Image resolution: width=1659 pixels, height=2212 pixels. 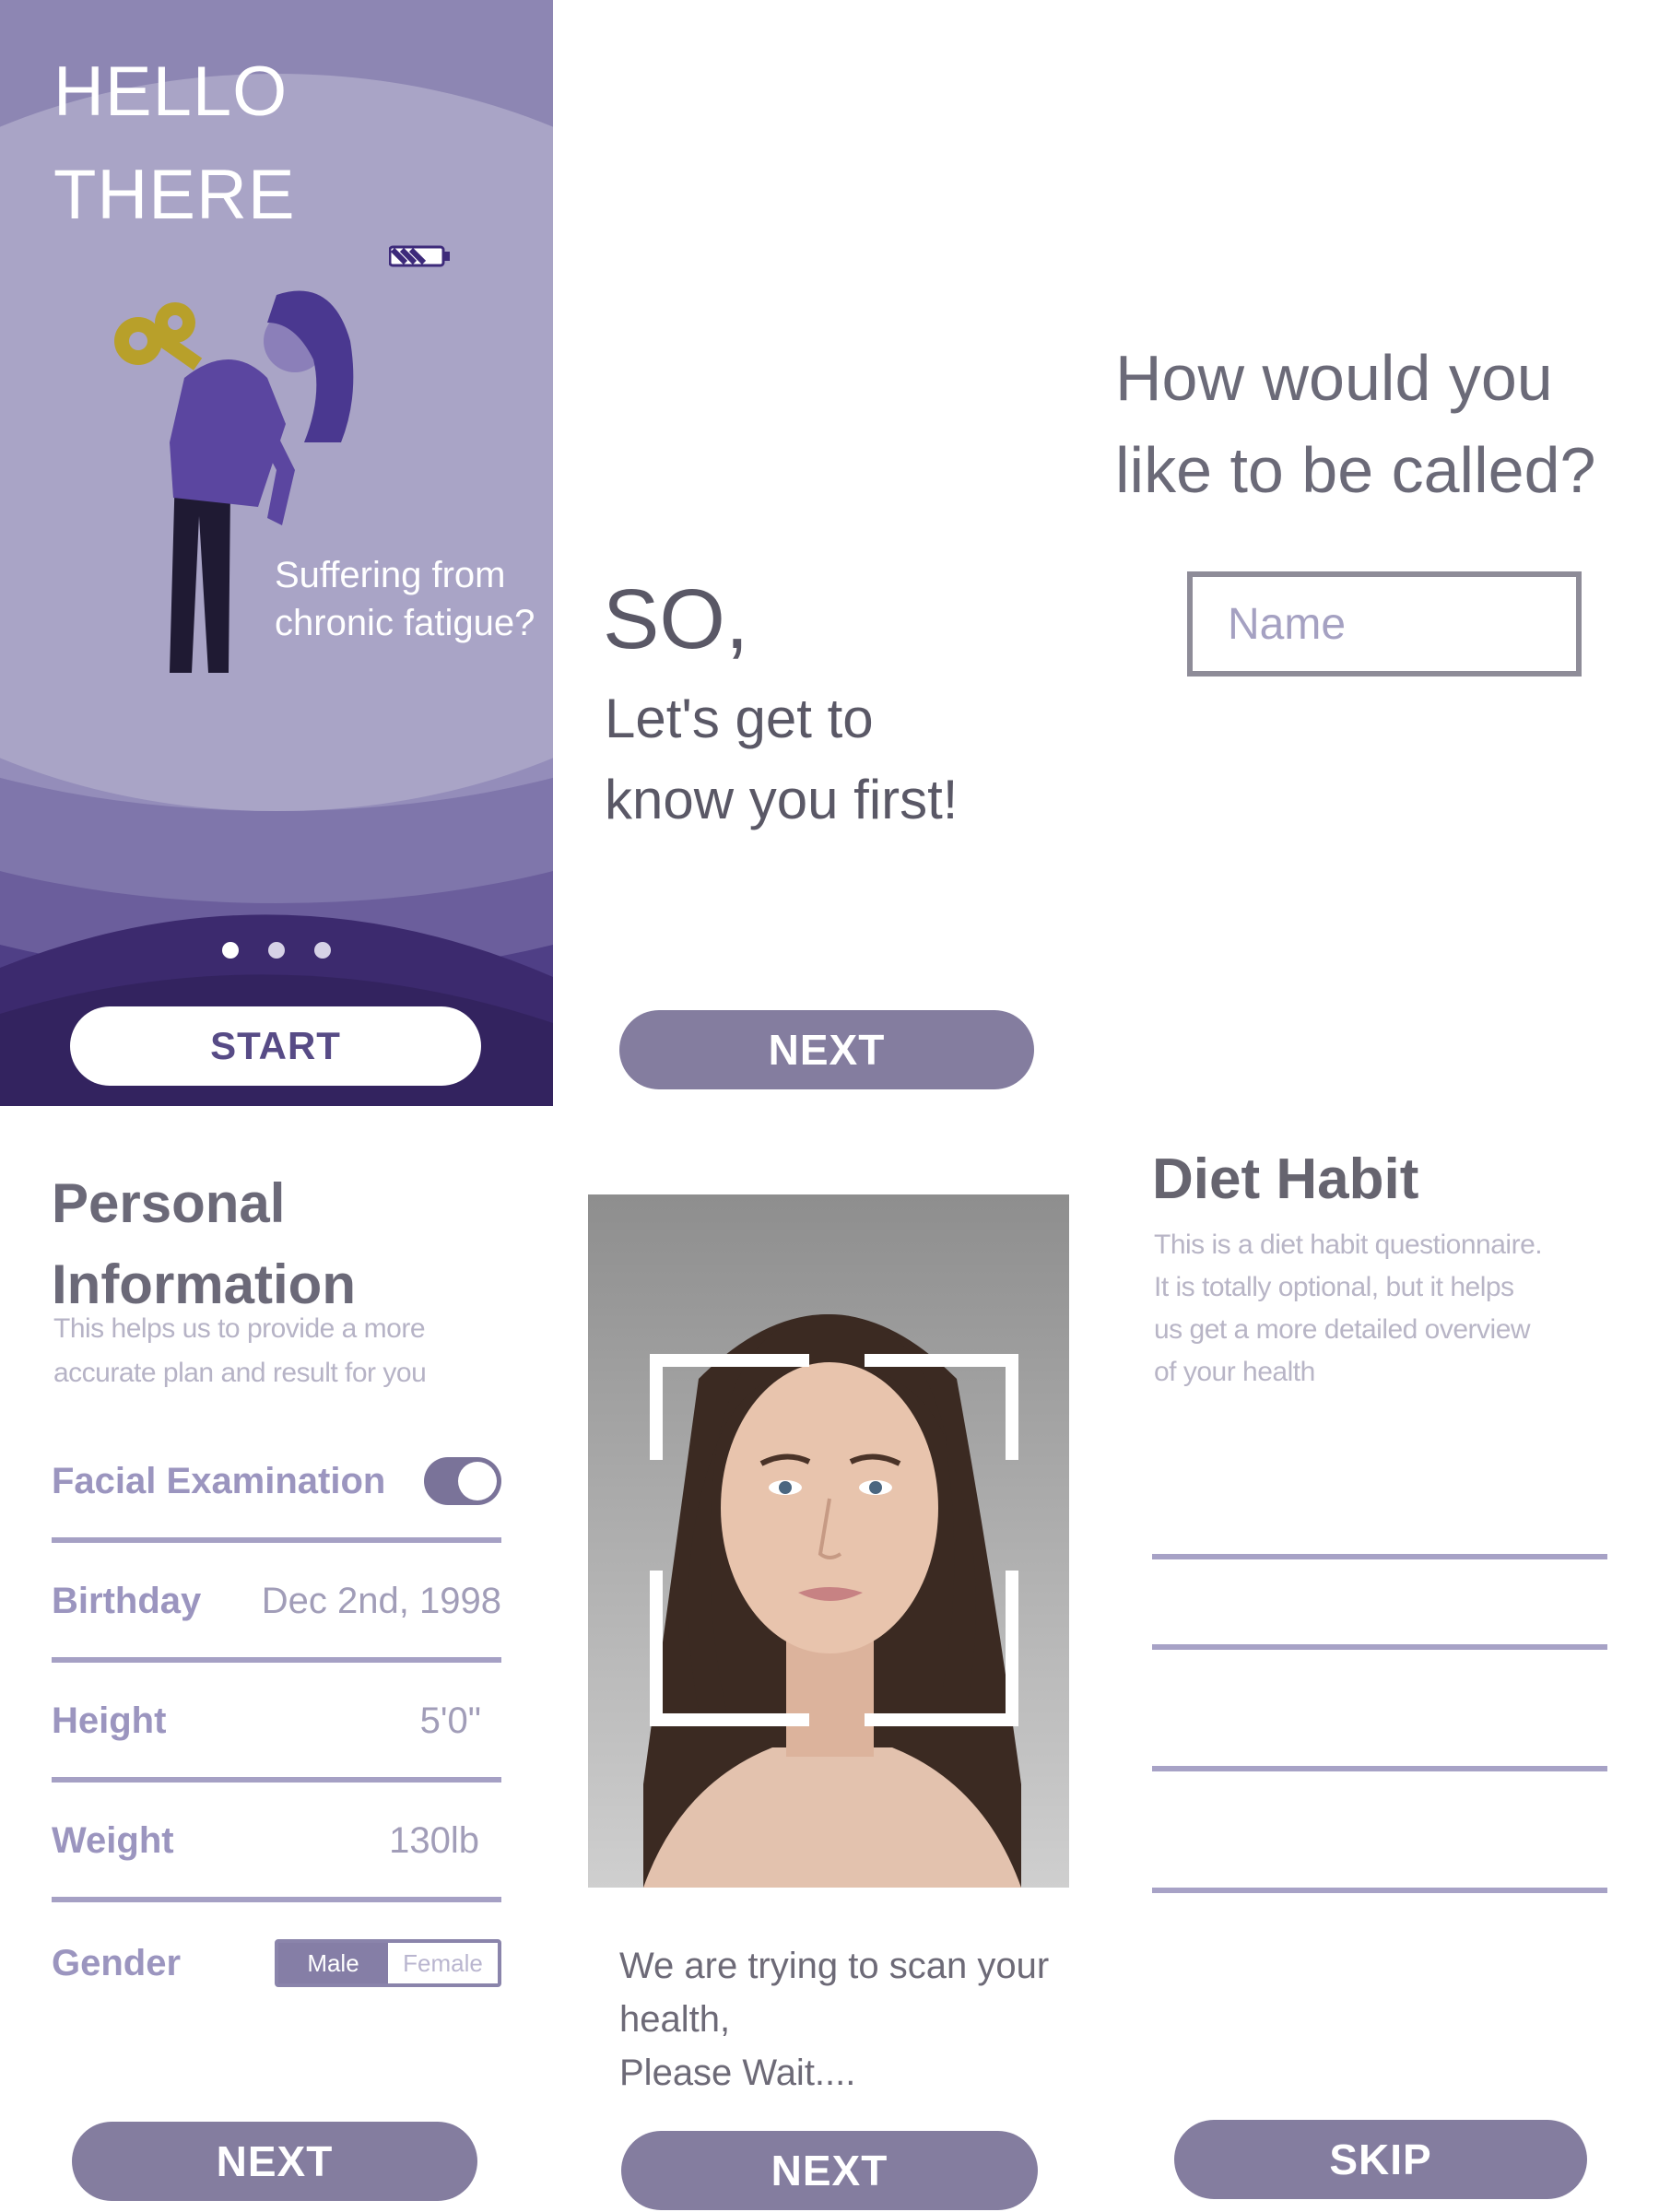 I want to click on intro-next-button: NEXT, so click(x=826, y=1049).